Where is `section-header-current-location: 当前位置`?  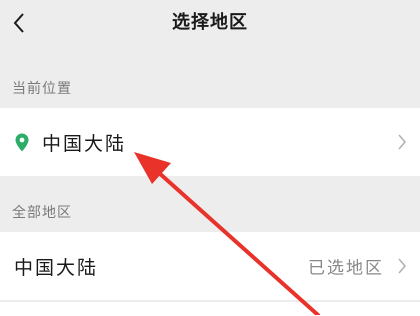 section-header-current-location: 当前位置 is located at coordinates (42, 89).